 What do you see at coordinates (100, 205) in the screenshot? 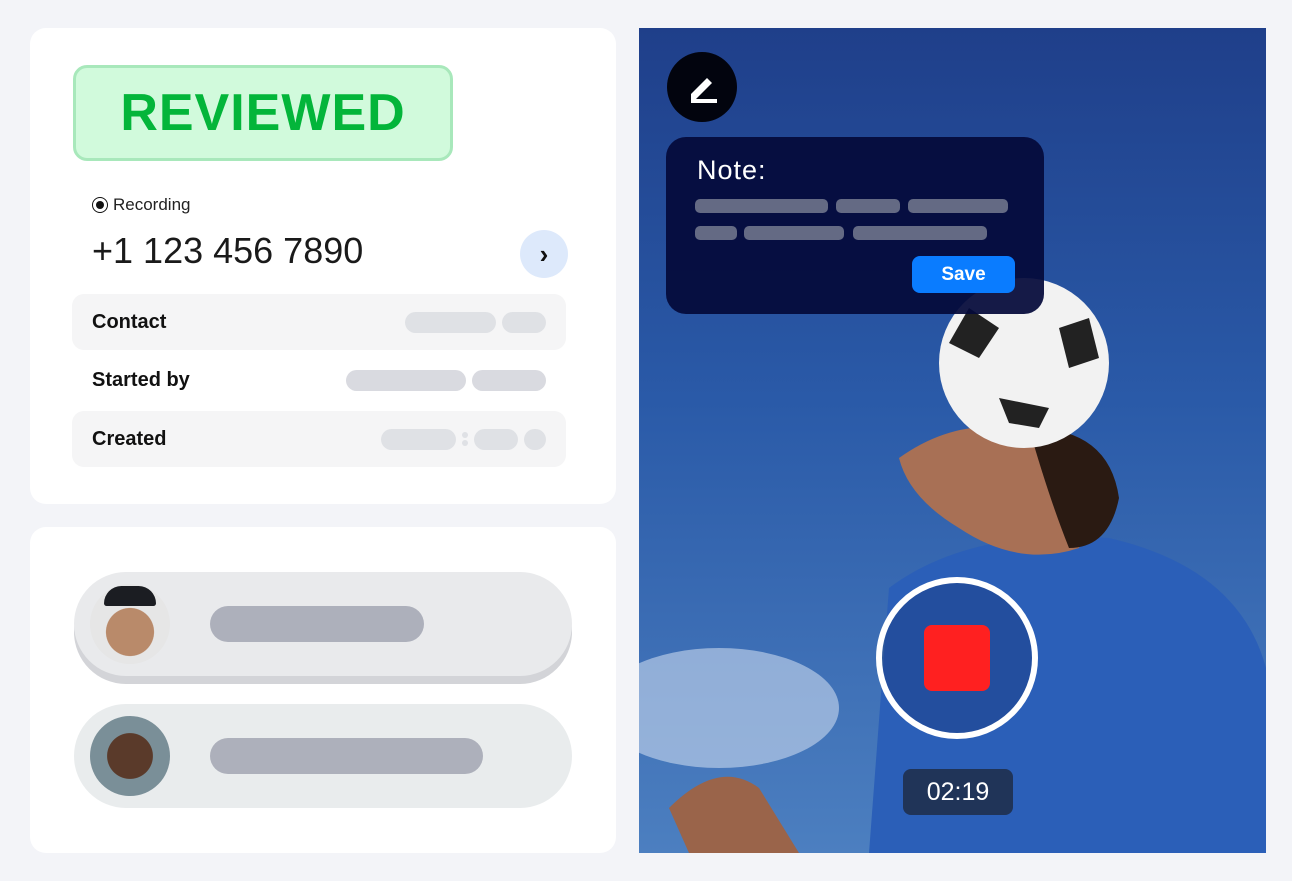
I see `record-radio-icon` at bounding box center [100, 205].